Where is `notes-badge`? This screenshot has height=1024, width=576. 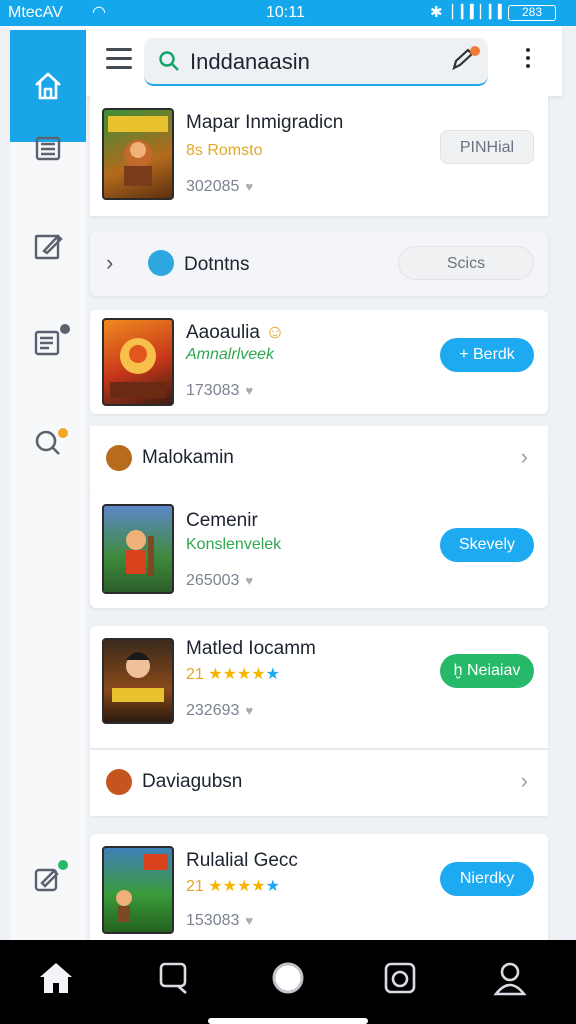
notes-badge is located at coordinates (65, 329).